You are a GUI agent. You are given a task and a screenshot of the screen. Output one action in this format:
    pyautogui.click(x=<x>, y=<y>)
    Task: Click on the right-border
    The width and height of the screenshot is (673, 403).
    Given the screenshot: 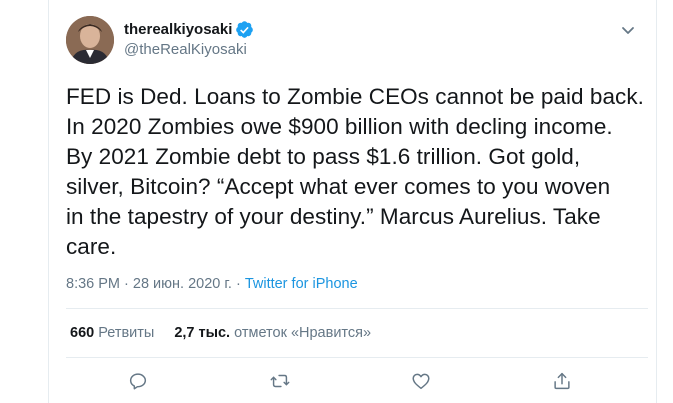 What is the action you would take?
    pyautogui.click(x=656, y=201)
    